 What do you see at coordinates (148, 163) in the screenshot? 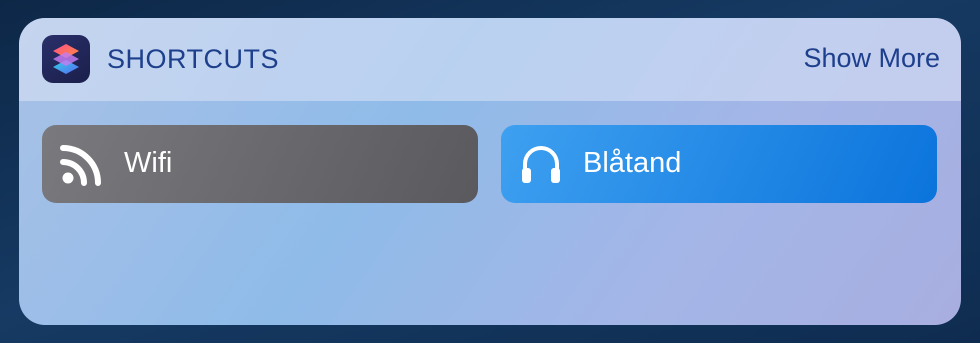
I see `shortcut-label: Wifi` at bounding box center [148, 163].